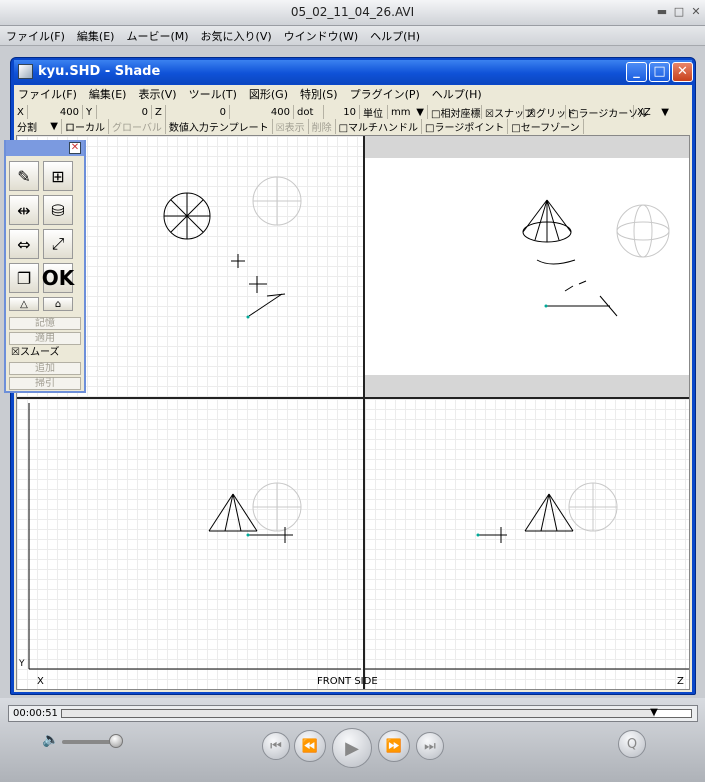 This screenshot has height=782, width=705. I want to click on rewind-icon: ⏪, so click(310, 746).